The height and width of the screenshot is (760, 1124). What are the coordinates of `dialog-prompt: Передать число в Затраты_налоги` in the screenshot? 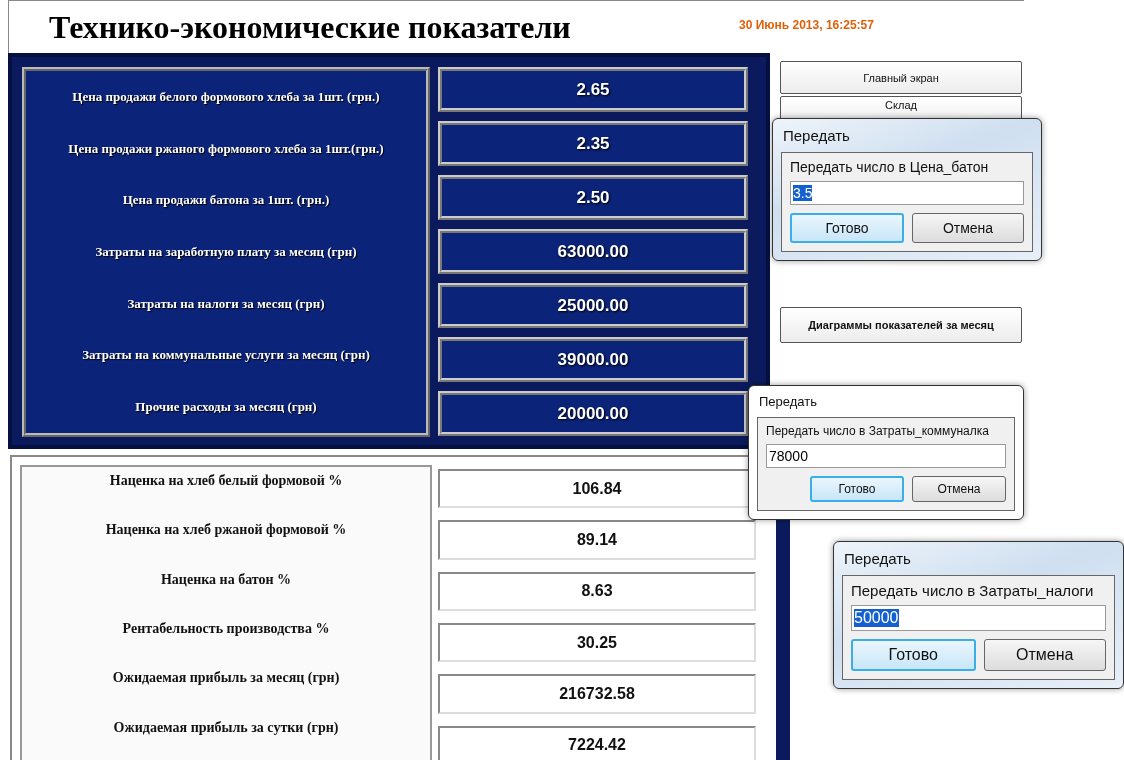 It's located at (973, 590).